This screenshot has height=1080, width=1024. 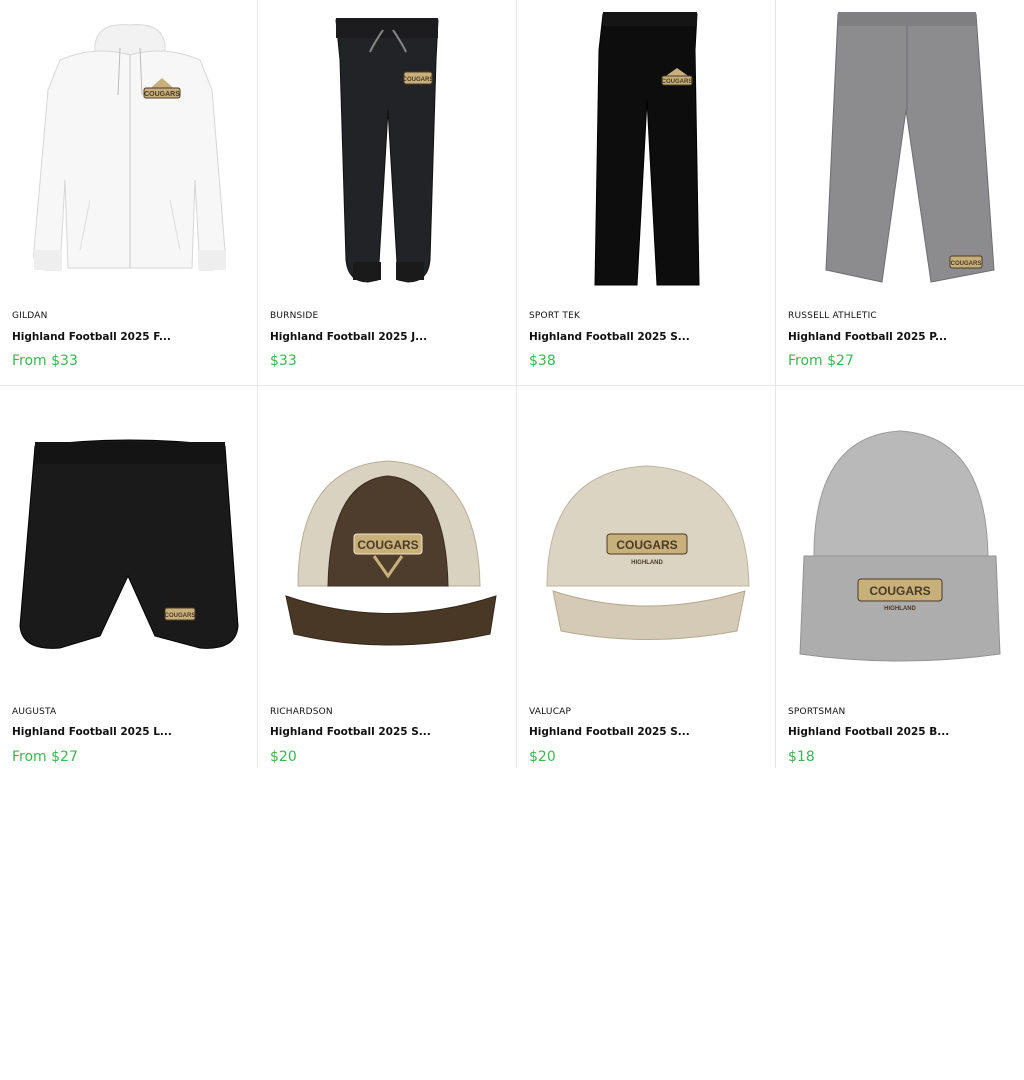 What do you see at coordinates (30, 316) in the screenshot?
I see `product-brand: GILDAN` at bounding box center [30, 316].